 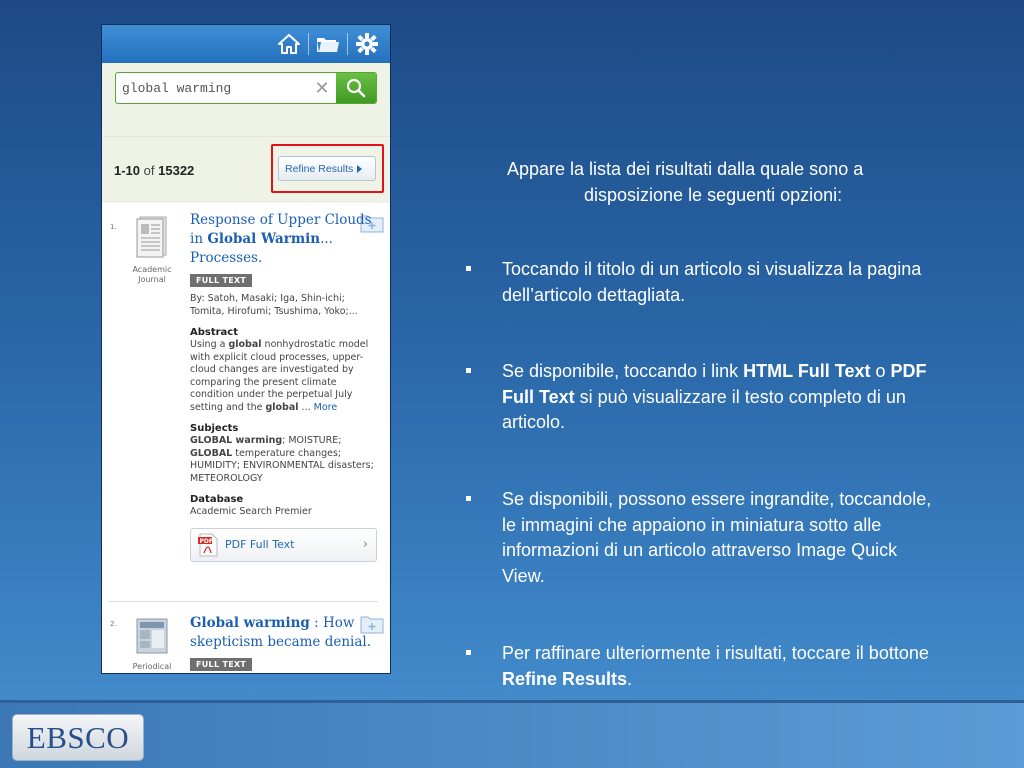 What do you see at coordinates (328, 44) in the screenshot?
I see `folder-icon` at bounding box center [328, 44].